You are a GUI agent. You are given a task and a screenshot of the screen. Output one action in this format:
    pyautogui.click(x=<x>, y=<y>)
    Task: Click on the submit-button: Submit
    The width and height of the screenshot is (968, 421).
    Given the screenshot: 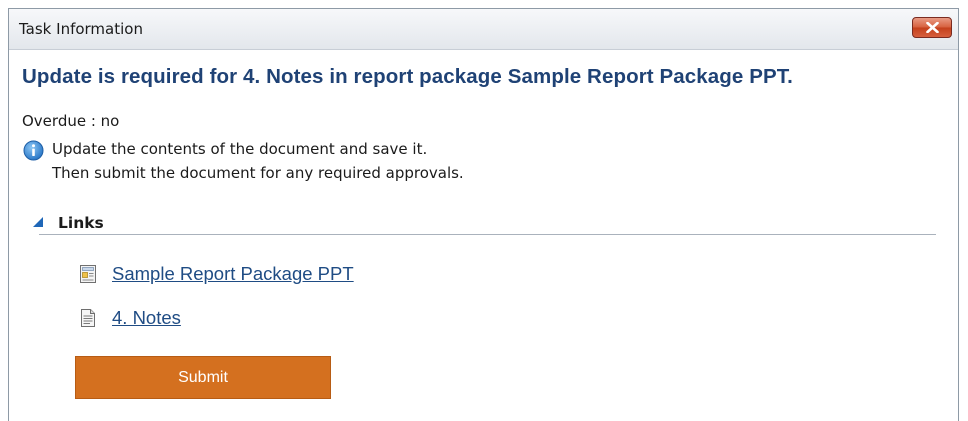 What is the action you would take?
    pyautogui.click(x=203, y=377)
    